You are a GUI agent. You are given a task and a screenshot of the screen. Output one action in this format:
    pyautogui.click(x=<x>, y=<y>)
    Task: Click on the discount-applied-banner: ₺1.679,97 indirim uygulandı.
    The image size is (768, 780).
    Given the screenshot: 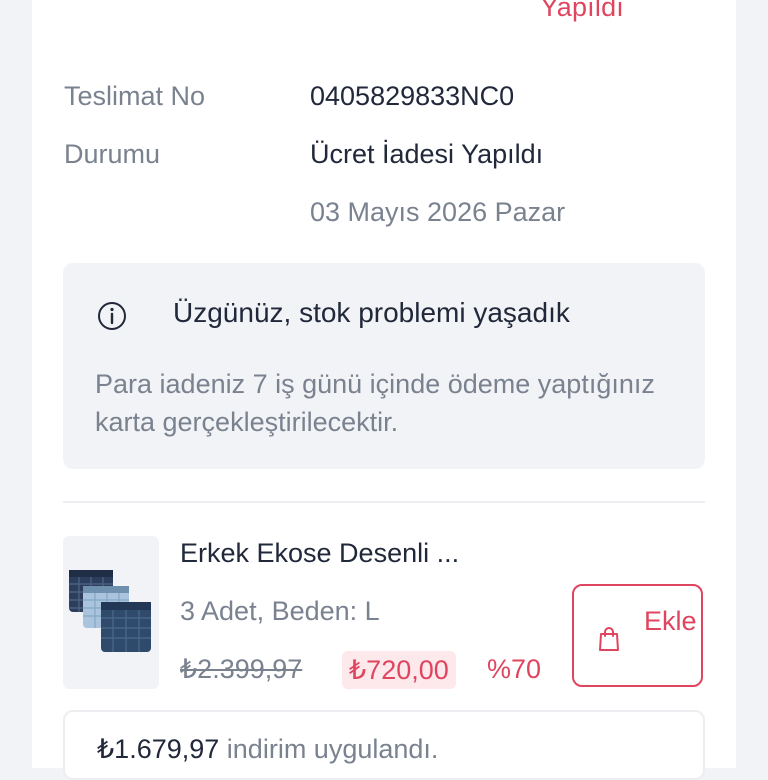 What is the action you would take?
    pyautogui.click(x=384, y=745)
    